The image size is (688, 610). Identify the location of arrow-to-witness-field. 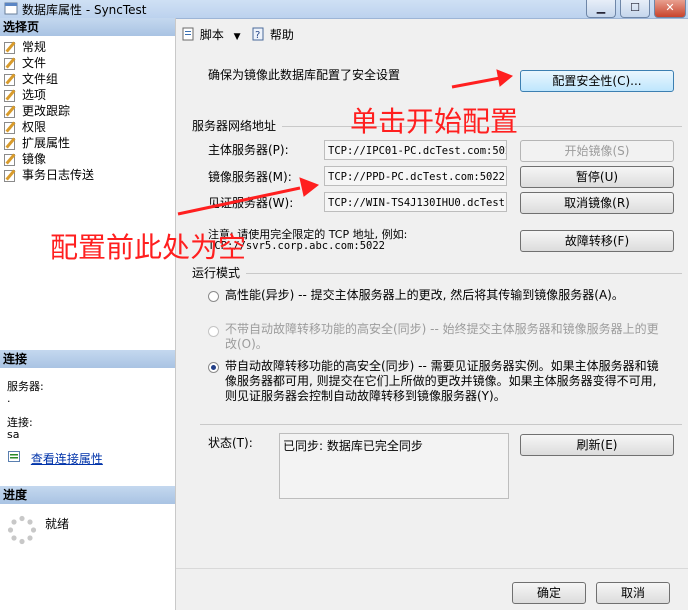
(239, 201).